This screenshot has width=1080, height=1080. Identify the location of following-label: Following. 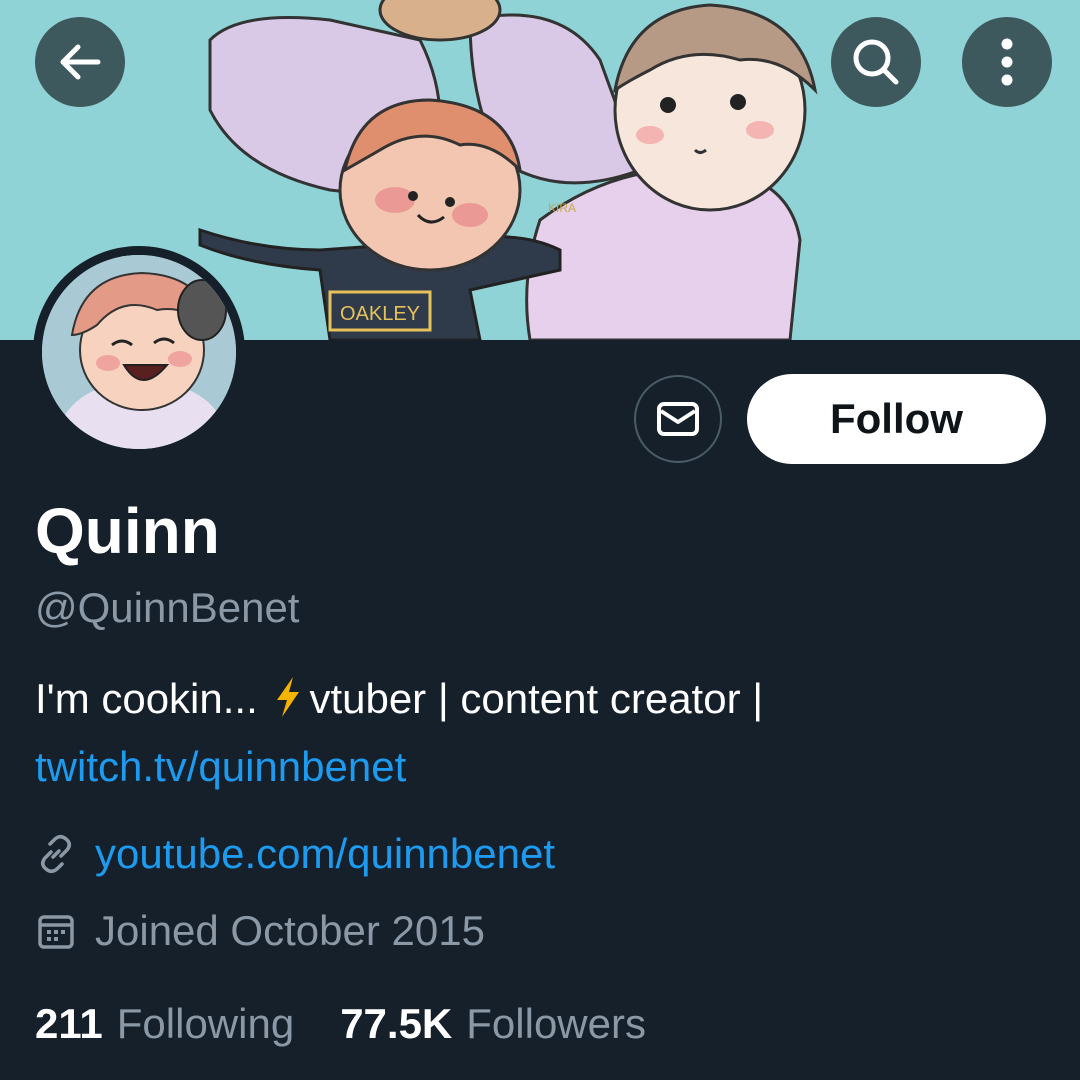
(205, 1023).